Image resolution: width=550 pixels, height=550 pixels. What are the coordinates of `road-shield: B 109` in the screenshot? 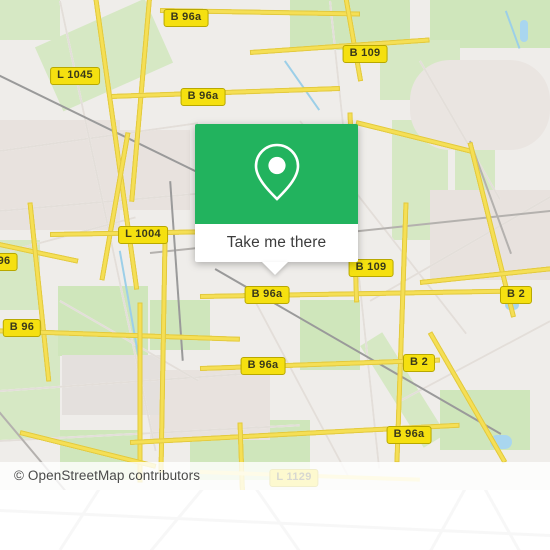 It's located at (365, 54).